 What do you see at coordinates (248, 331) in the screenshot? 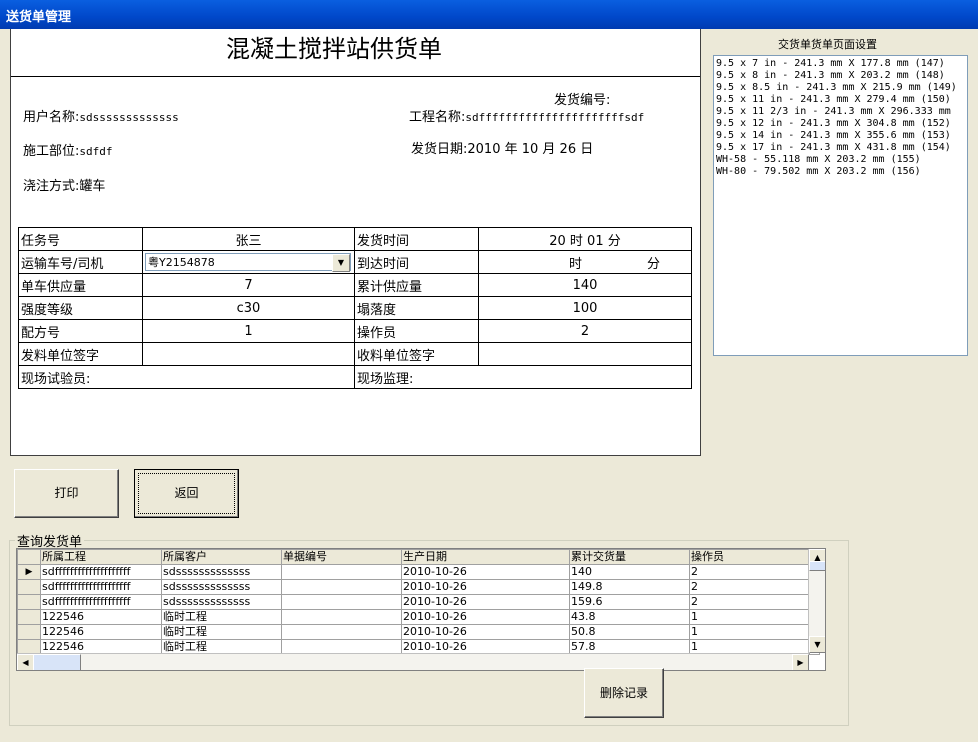
I see `mix-value: 1` at bounding box center [248, 331].